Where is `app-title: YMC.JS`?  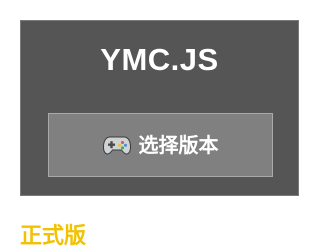
app-title: YMC.JS is located at coordinates (159, 59).